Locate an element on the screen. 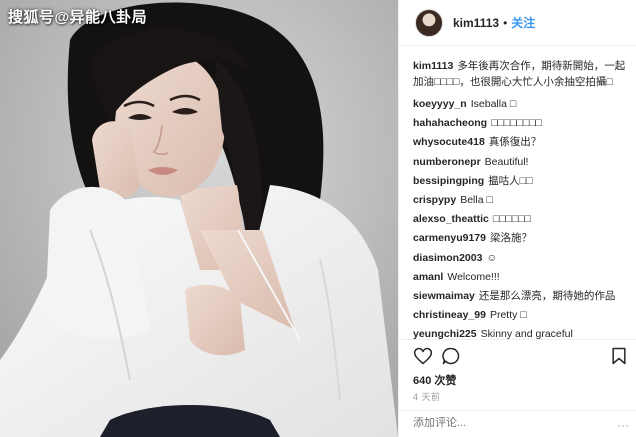  comment-text: 梁洛施？ is located at coordinates (510, 238).